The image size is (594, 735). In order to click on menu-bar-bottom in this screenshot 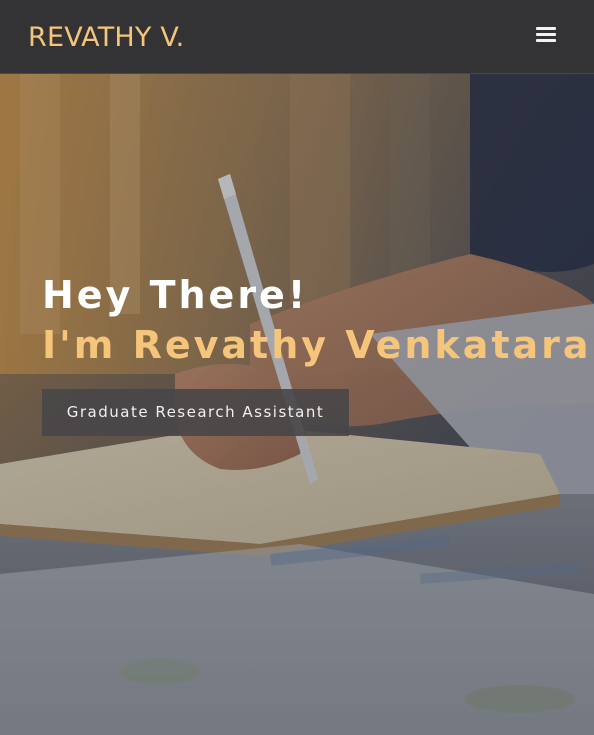, I will do `click(546, 40)`.